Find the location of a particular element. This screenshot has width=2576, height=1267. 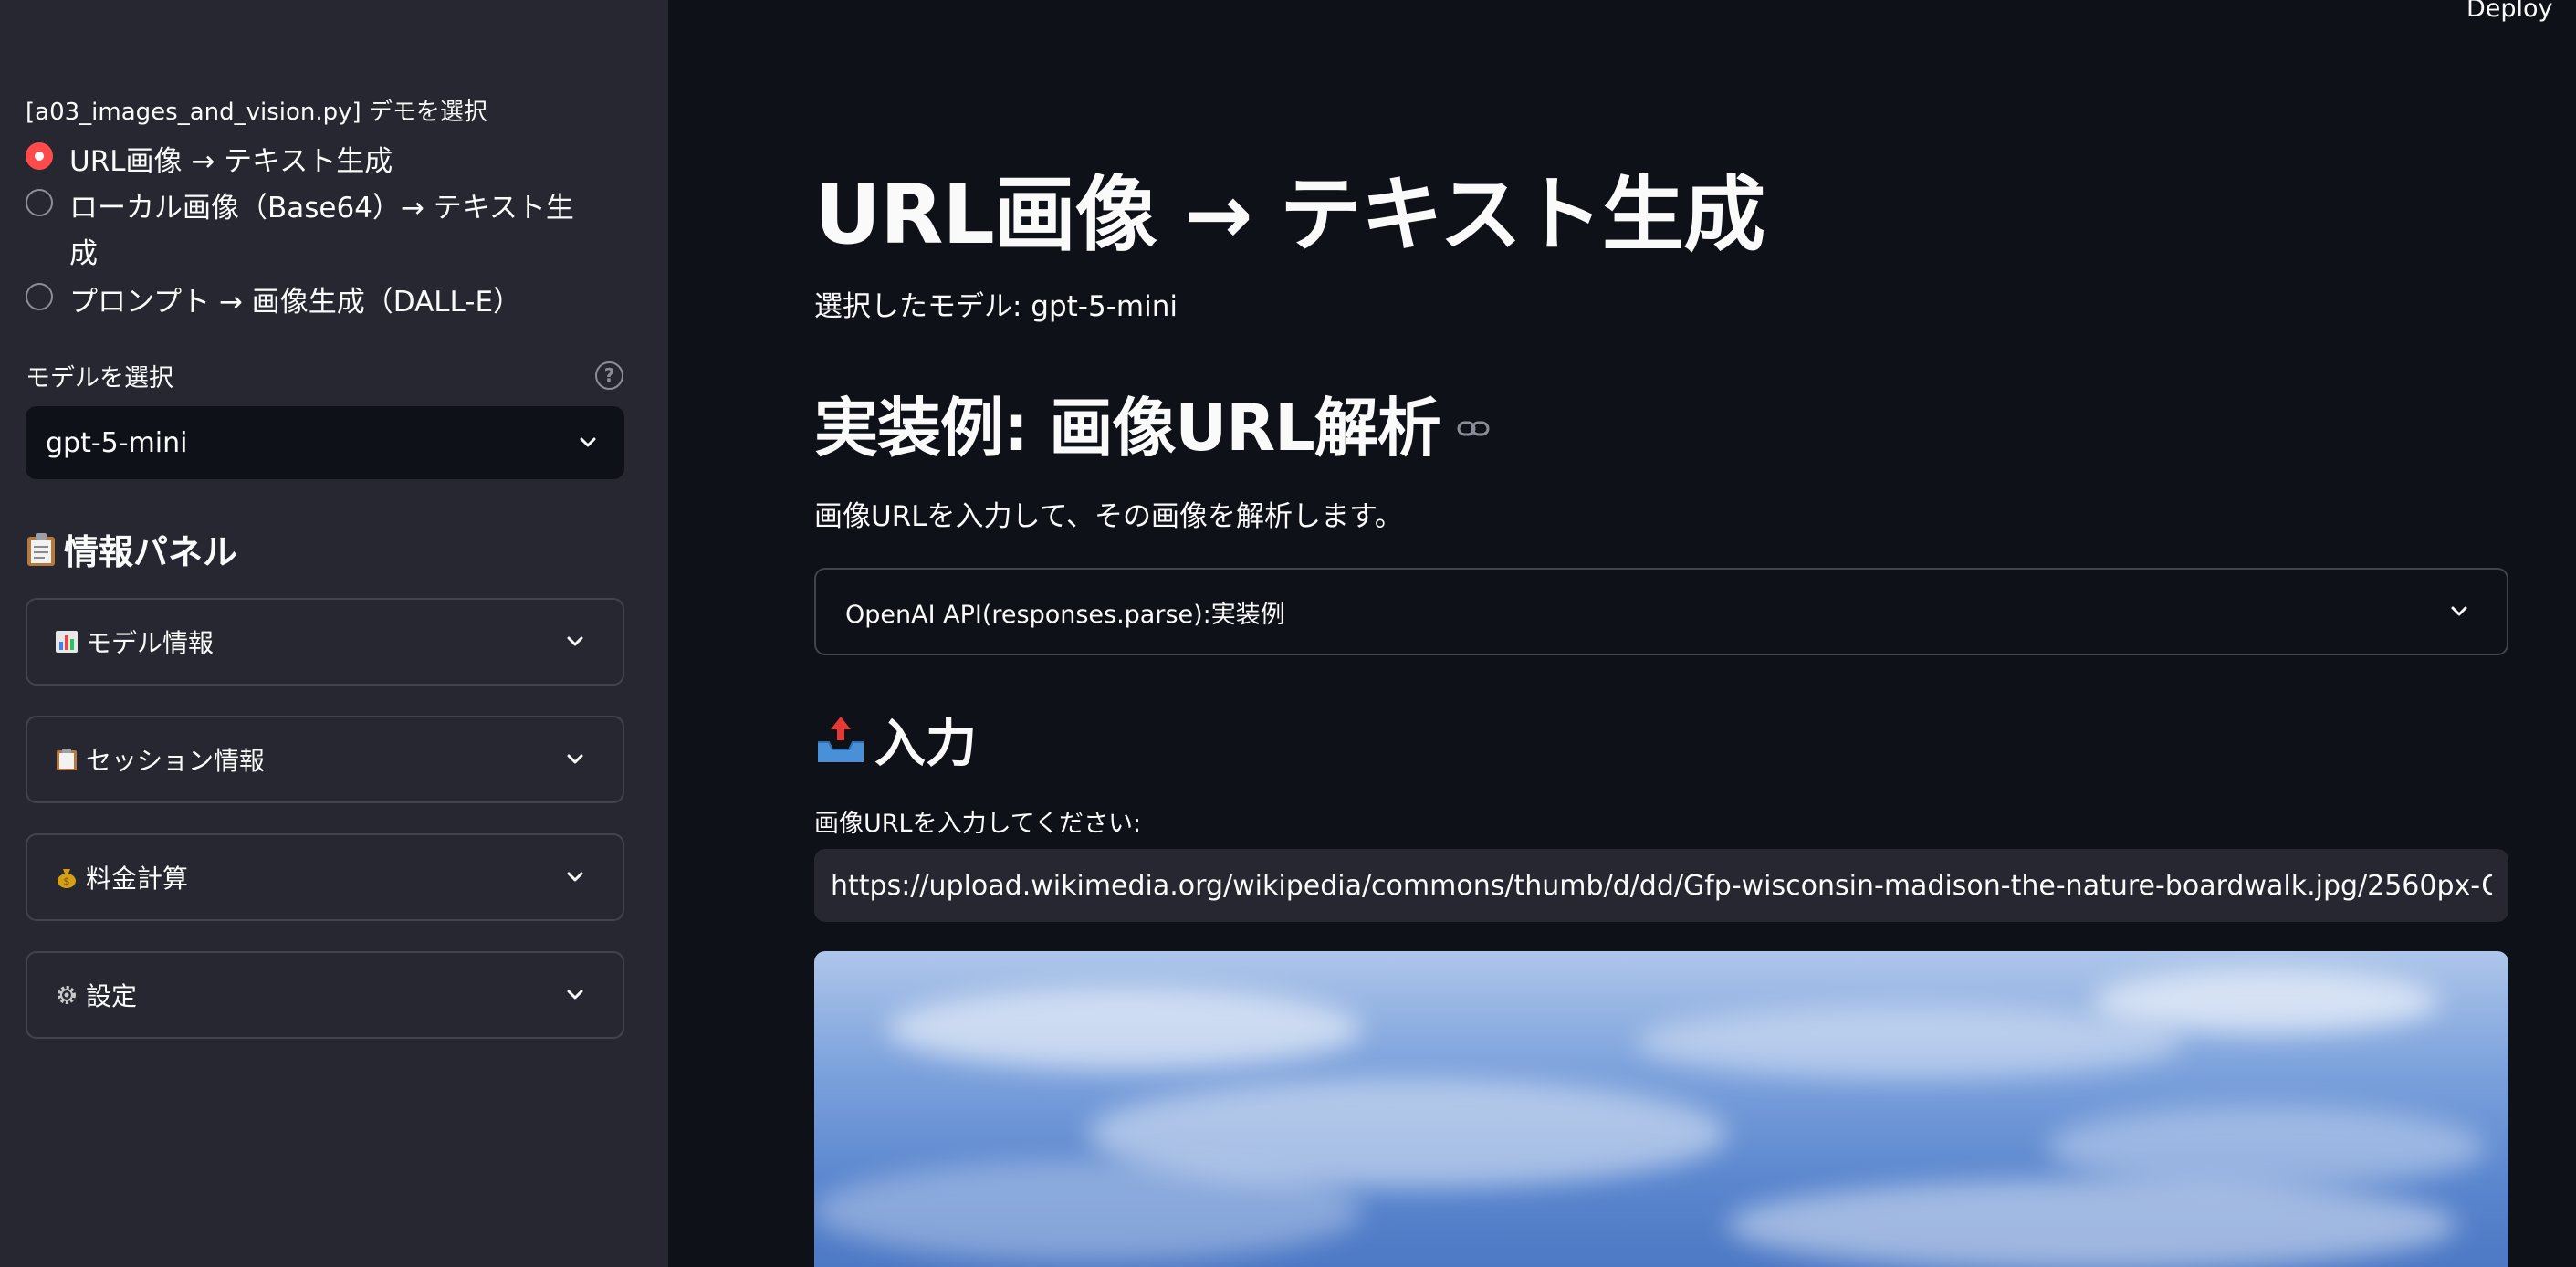

info-panel-title-text: 情報パネル is located at coordinates (151, 552).